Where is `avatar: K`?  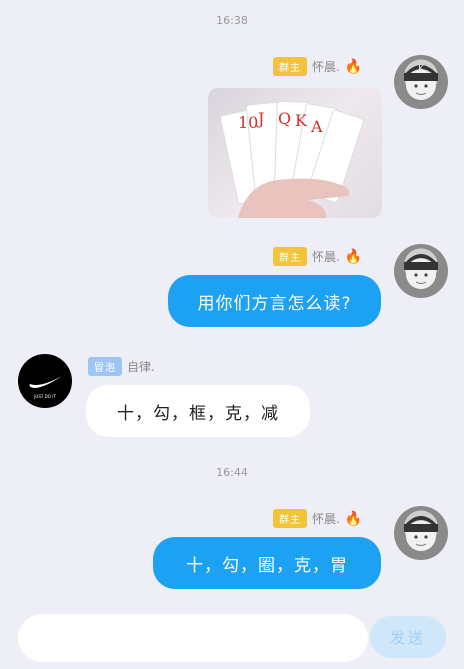 avatar: K is located at coordinates (421, 82).